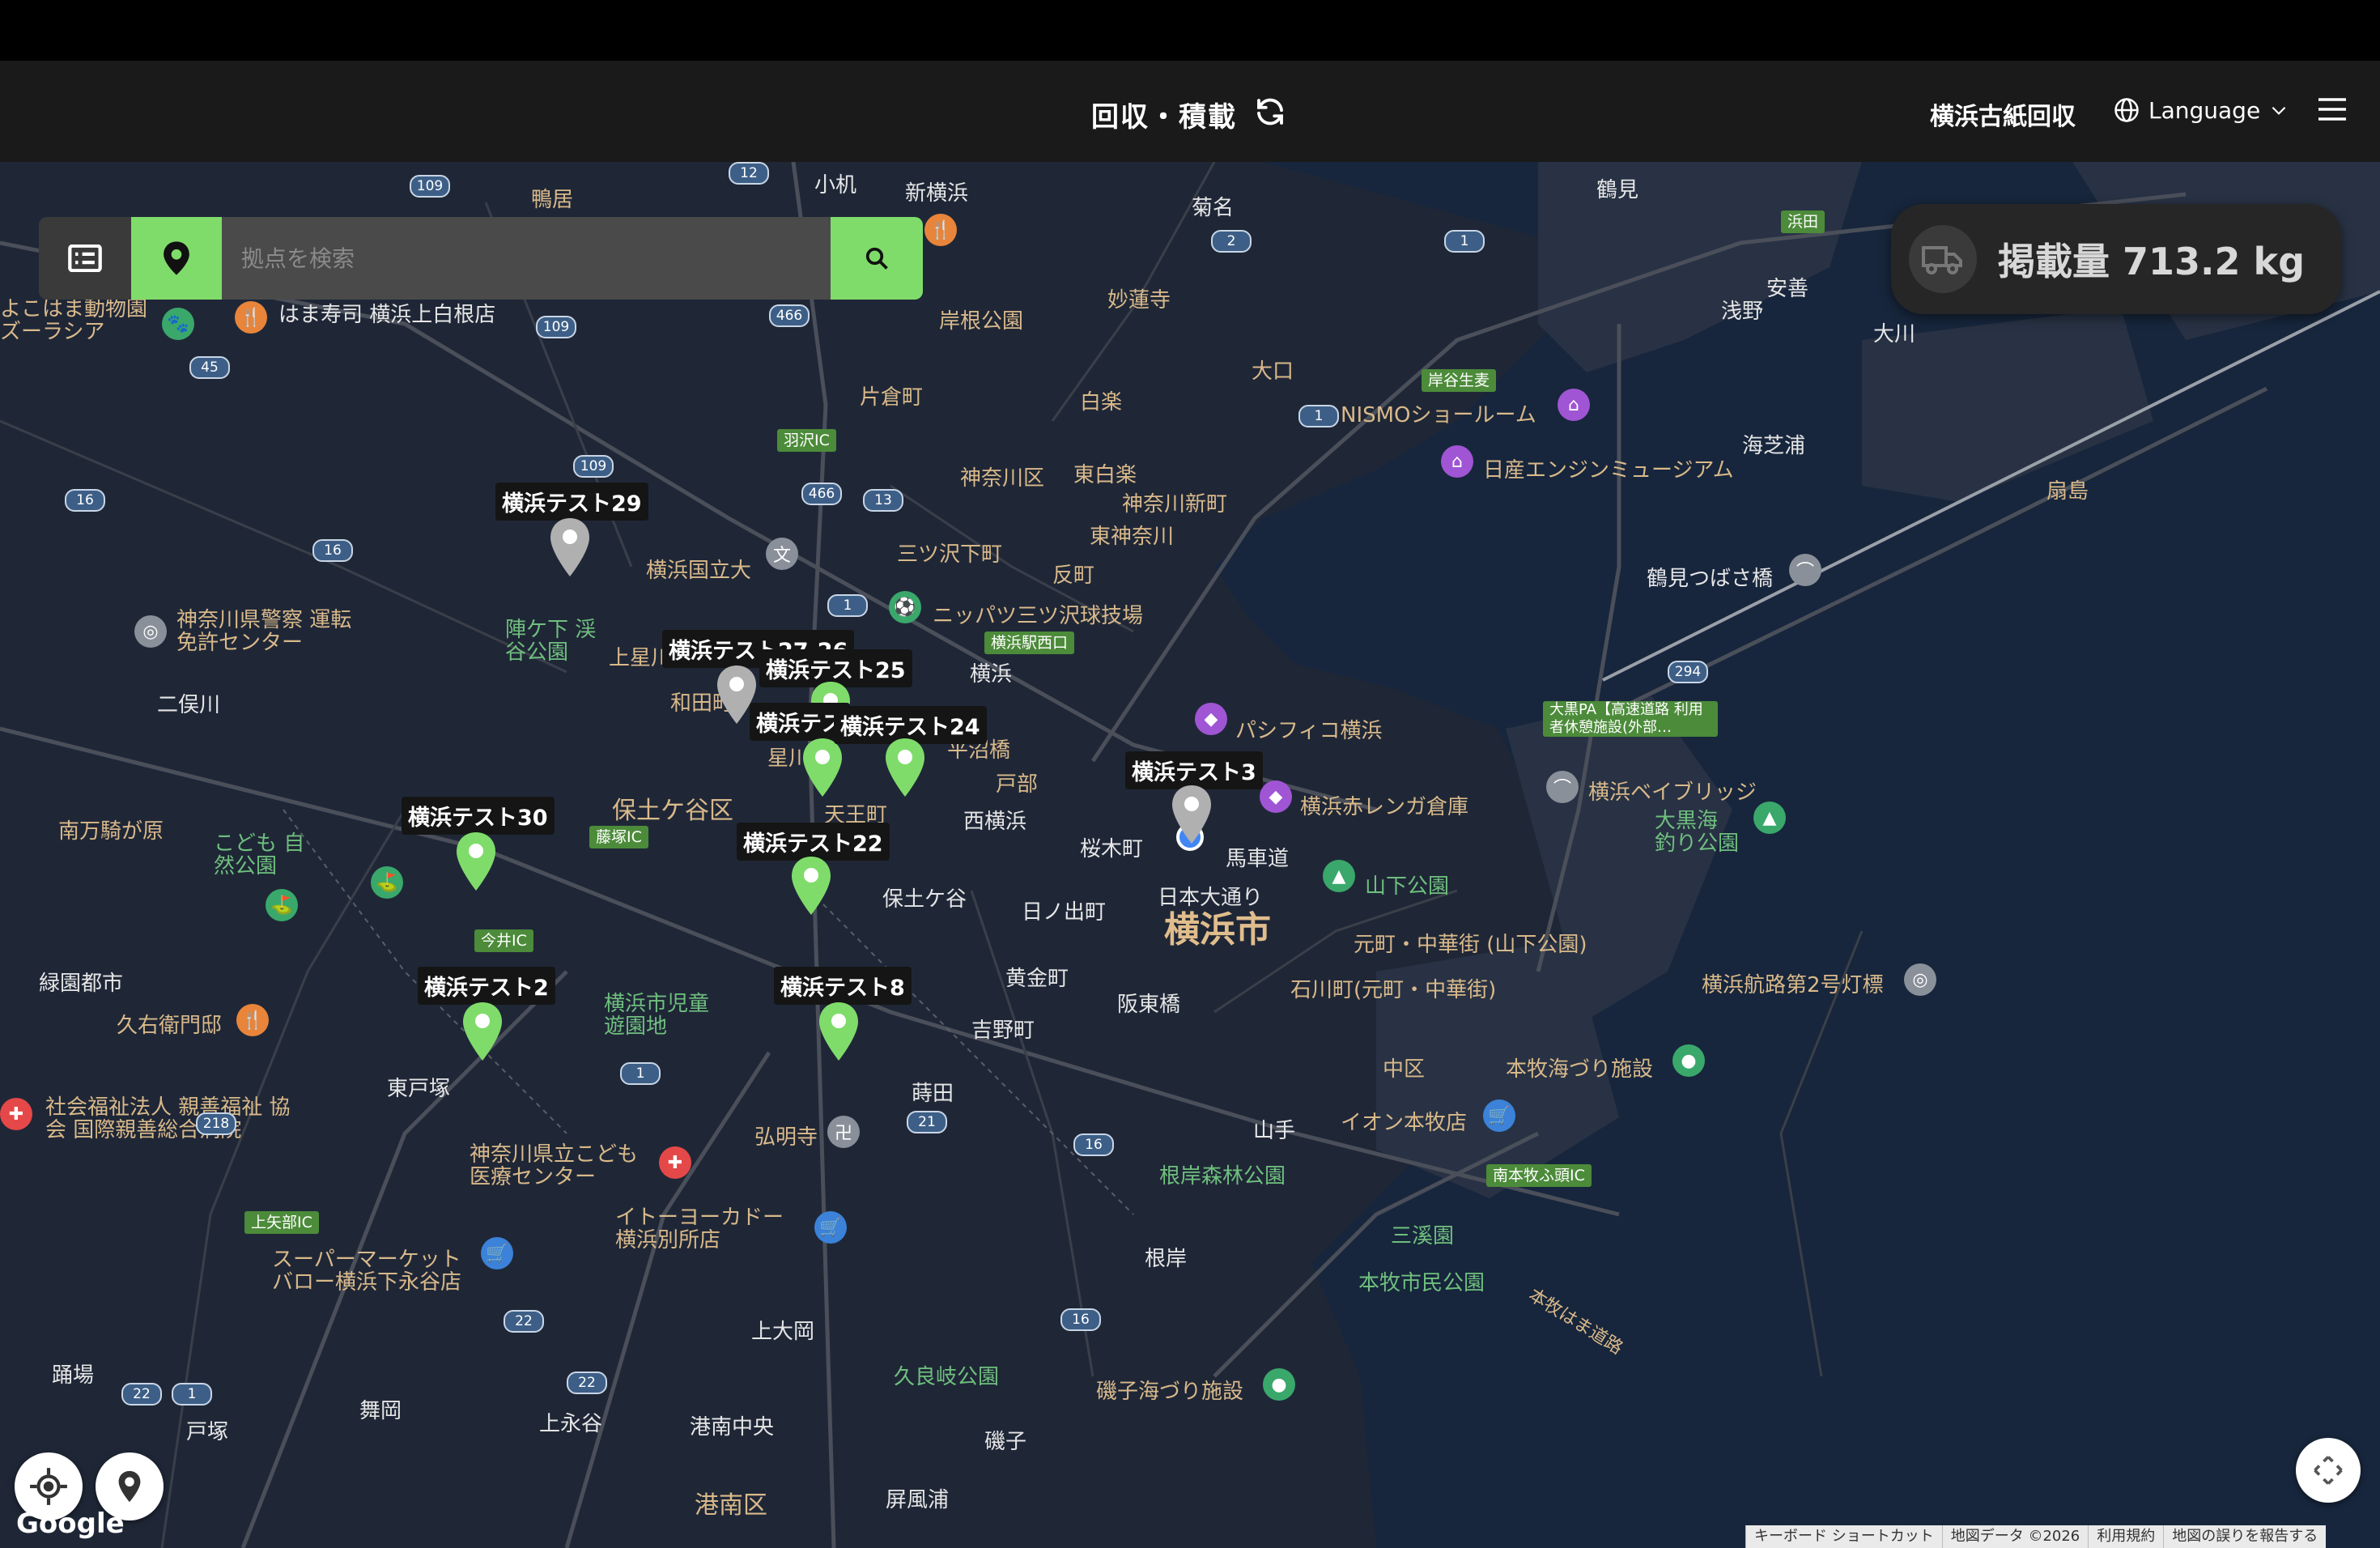 This screenshot has width=2380, height=1548. Describe the element at coordinates (2126, 110) in the screenshot. I see `globe-icon` at that location.